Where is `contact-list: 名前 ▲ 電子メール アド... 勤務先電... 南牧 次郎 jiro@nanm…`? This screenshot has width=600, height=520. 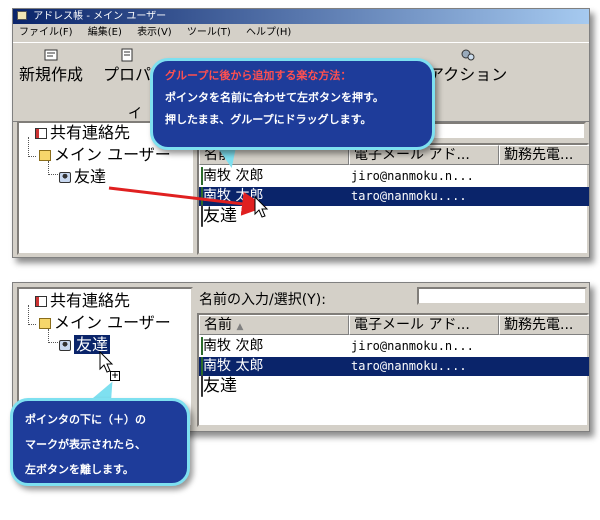
contact-list: 名前 ▲ 電子メール アド... 勤務先電... 南牧 次郎 jiro@nanm… is located at coordinates (393, 370).